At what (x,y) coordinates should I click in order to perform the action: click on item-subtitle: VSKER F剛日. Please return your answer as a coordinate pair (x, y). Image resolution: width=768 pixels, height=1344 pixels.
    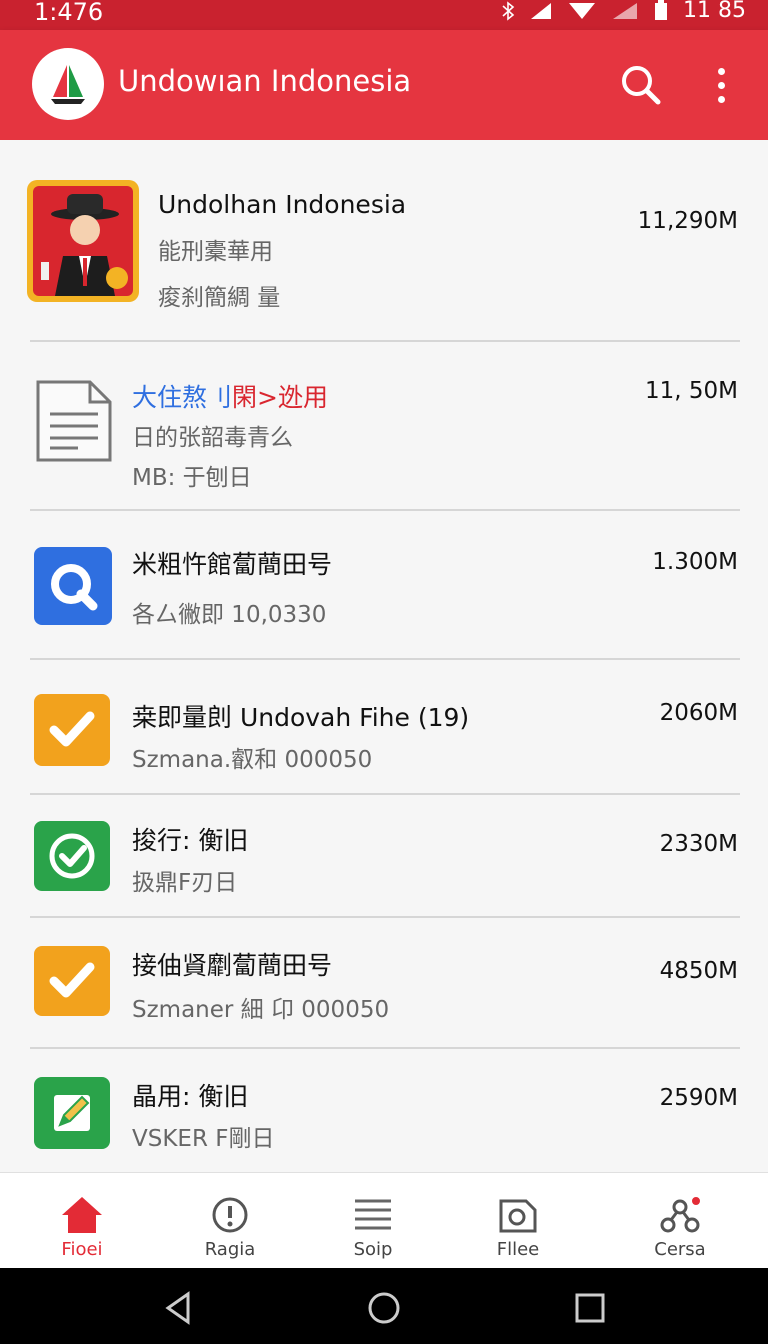
    Looking at the image, I should click on (203, 1139).